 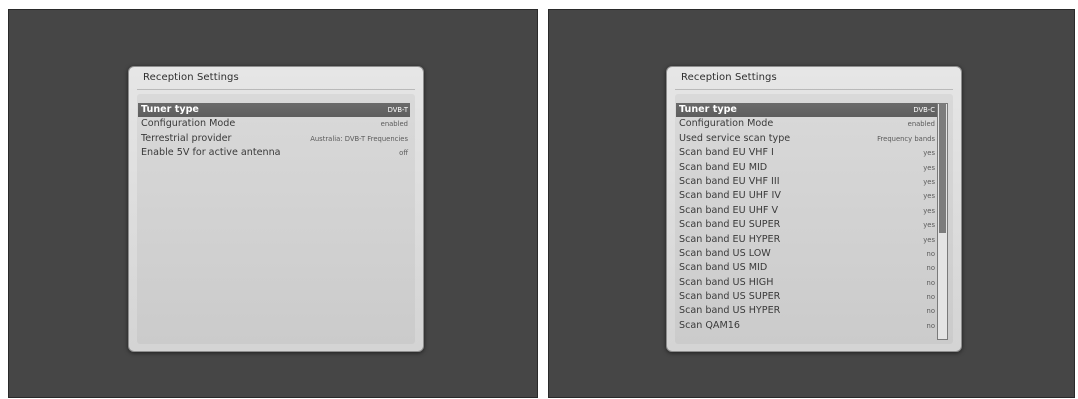 I want to click on setting-label: Scan band EU UHF V, so click(x=729, y=210).